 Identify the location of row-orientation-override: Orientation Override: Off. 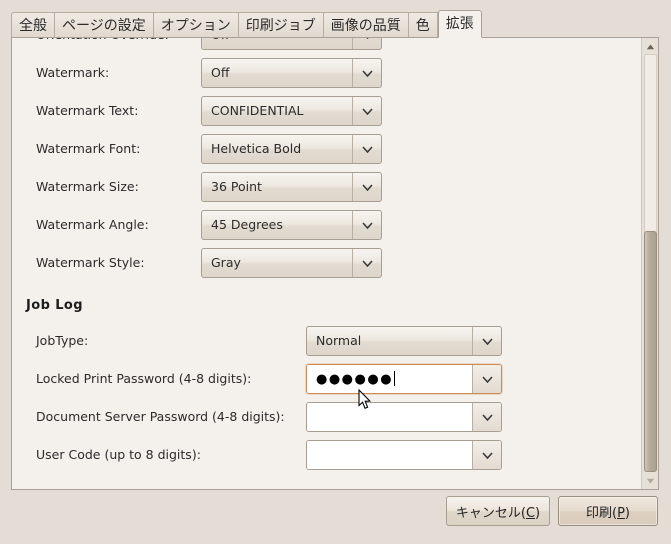
(327, 46).